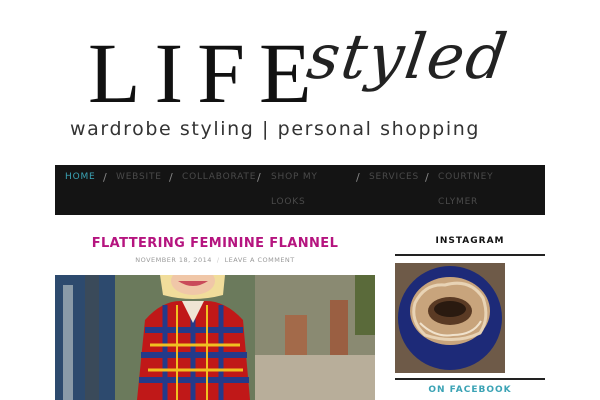 Image resolution: width=600 pixels, height=400 pixels. I want to click on instagram-photo, so click(450, 318).